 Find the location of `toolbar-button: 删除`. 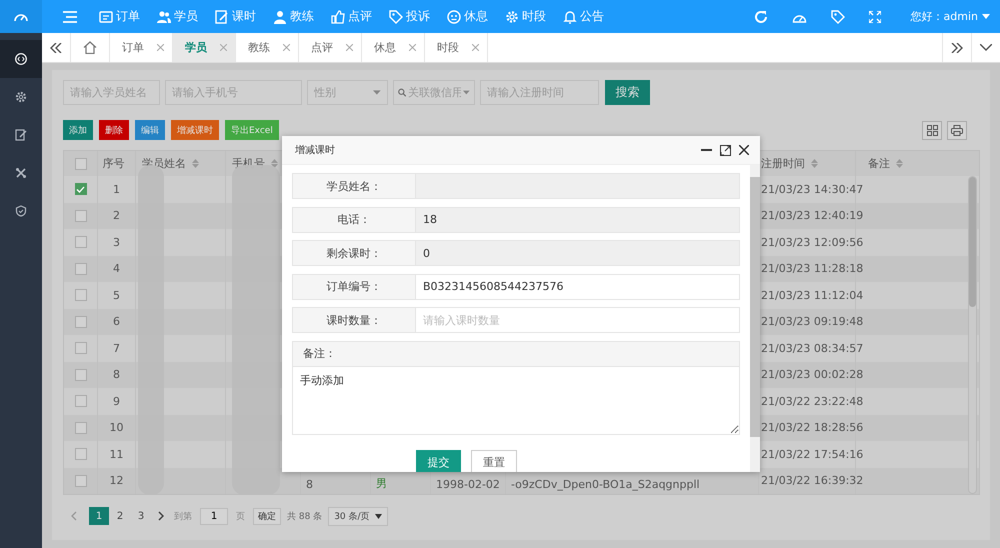

toolbar-button: 删除 is located at coordinates (114, 130).